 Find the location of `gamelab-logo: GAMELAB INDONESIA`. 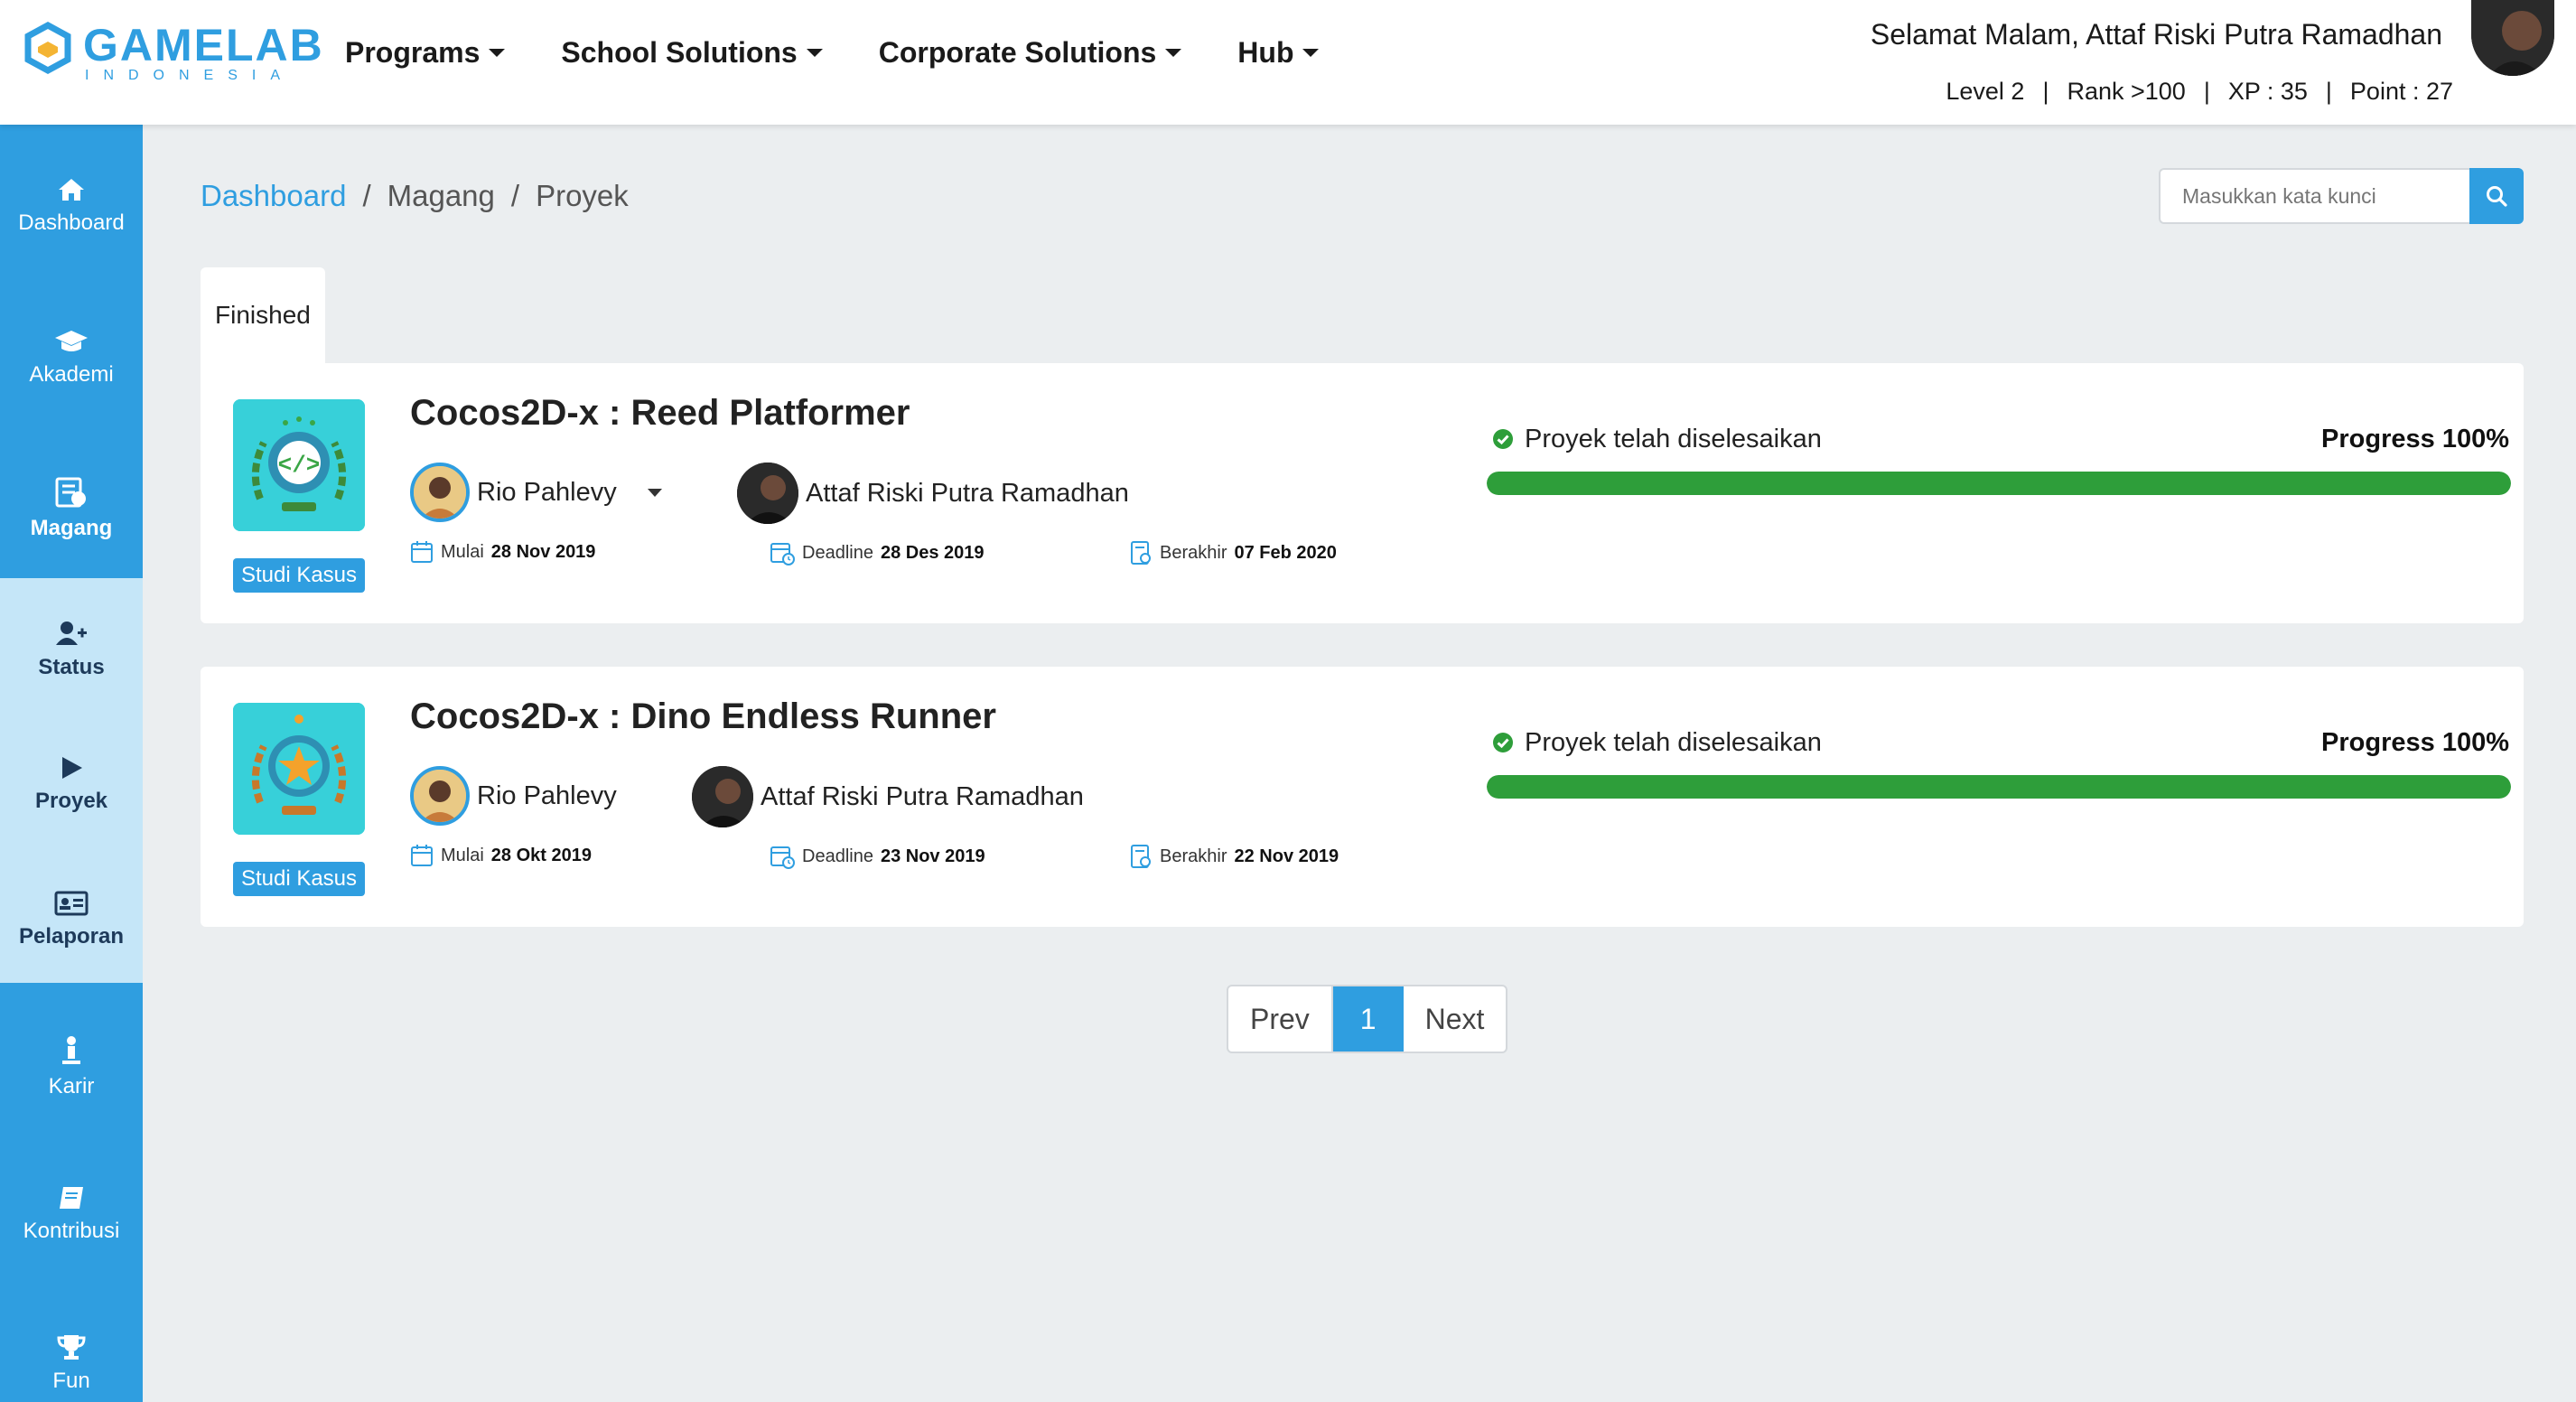

gamelab-logo: GAMELAB INDONESIA is located at coordinates (172, 52).